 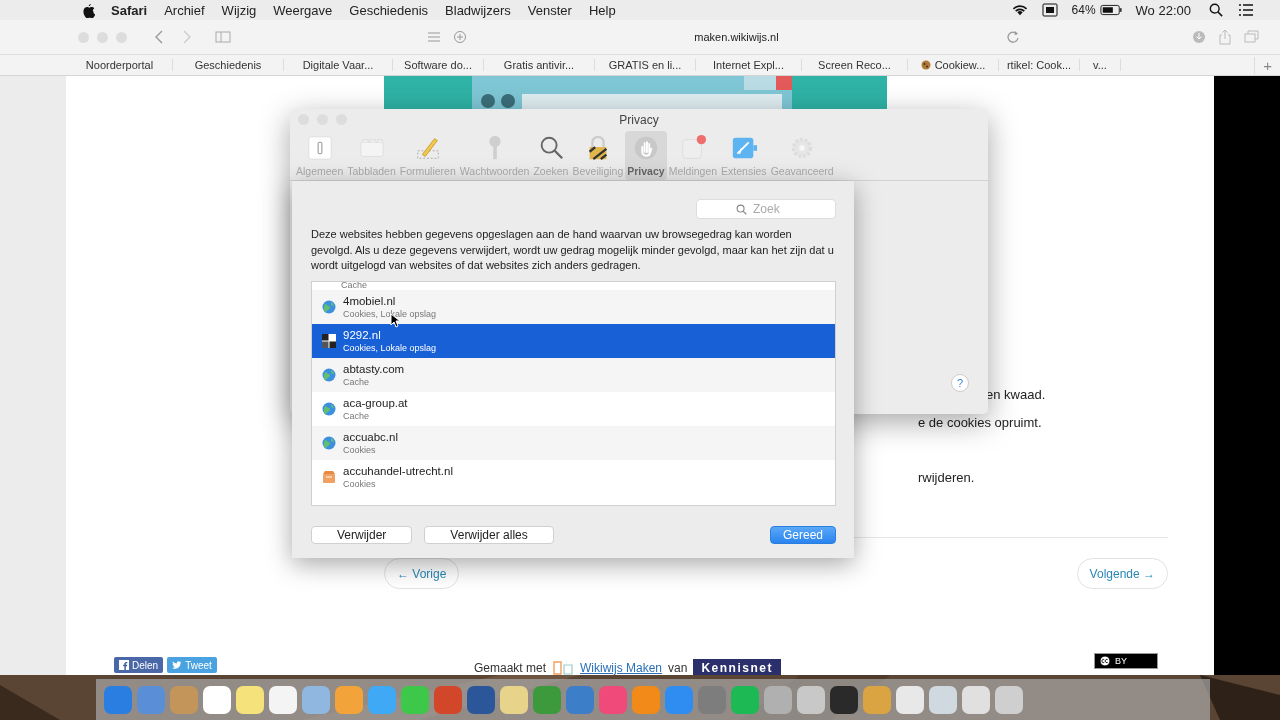 What do you see at coordinates (329, 340) in the screenshot?
I see `number-grid-icon` at bounding box center [329, 340].